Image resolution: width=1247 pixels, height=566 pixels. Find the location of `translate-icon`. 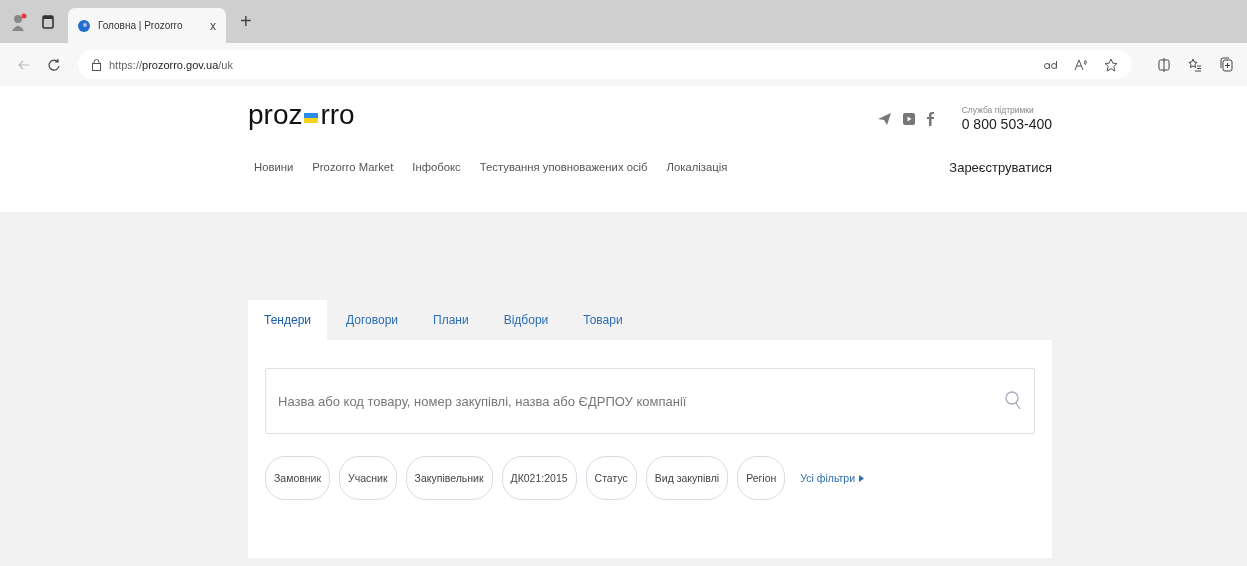

translate-icon is located at coordinates (1051, 64).